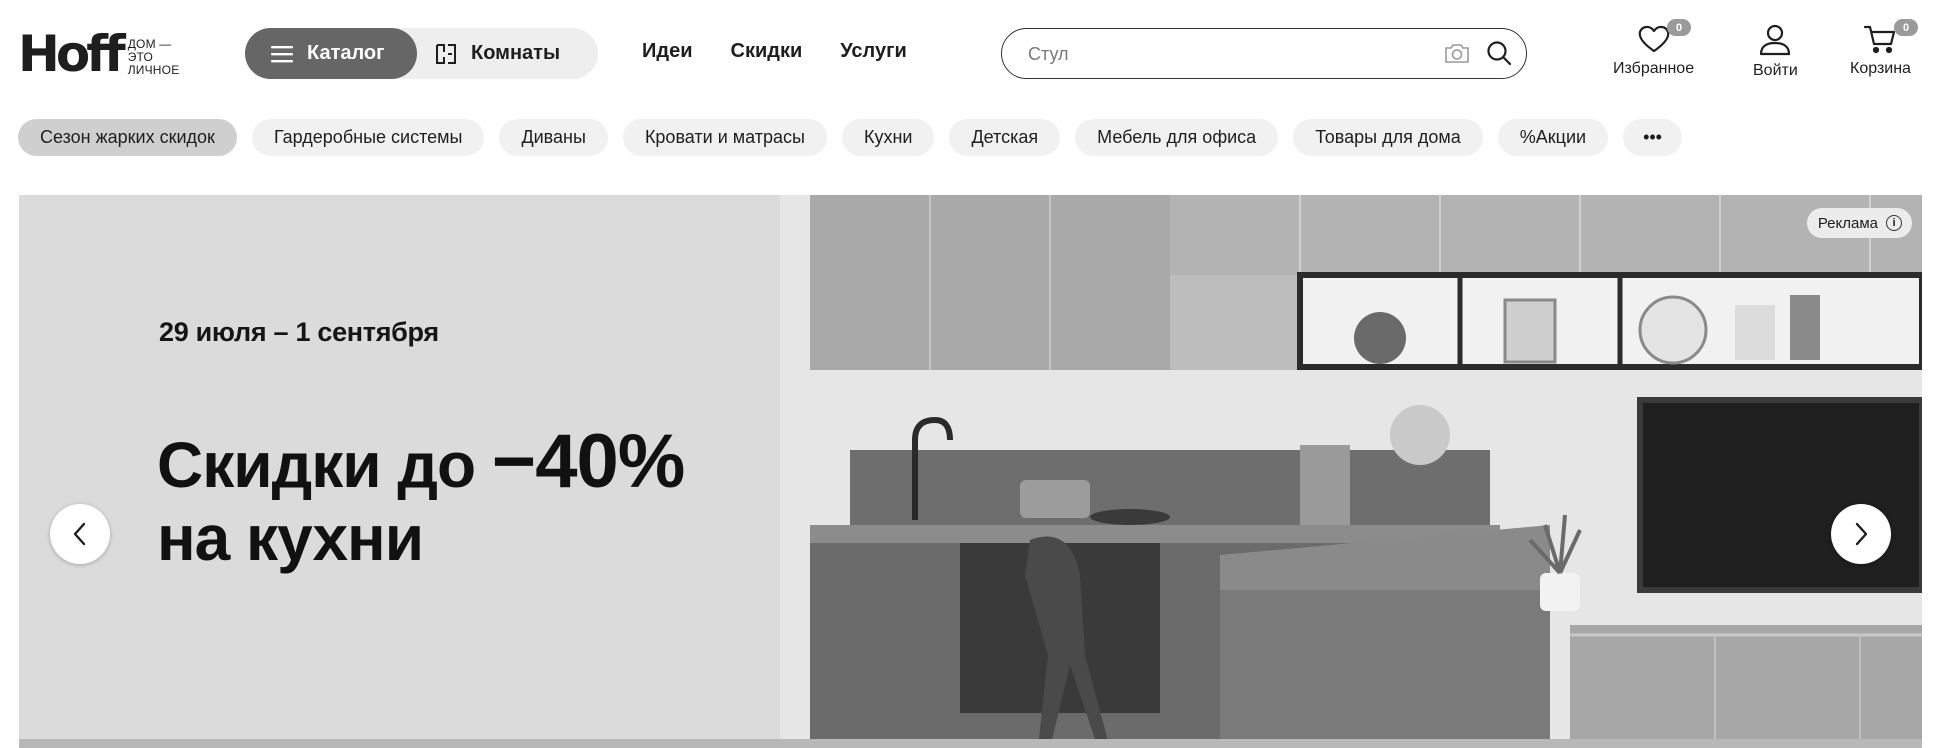 The height and width of the screenshot is (748, 1942). What do you see at coordinates (153, 63) in the screenshot?
I see `logo-tagline-line2: это личное` at bounding box center [153, 63].